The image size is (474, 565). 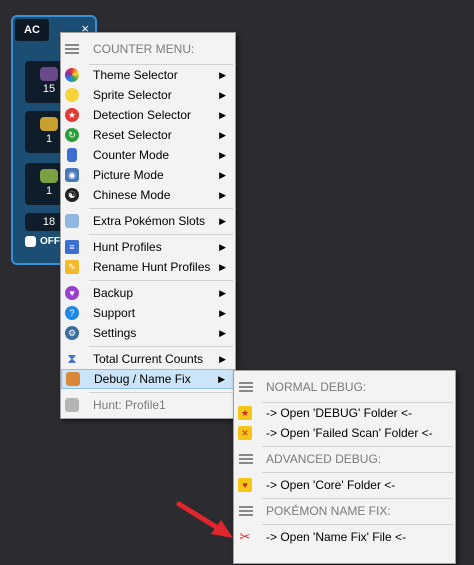 I want to click on total-count: 18, so click(x=49, y=222).